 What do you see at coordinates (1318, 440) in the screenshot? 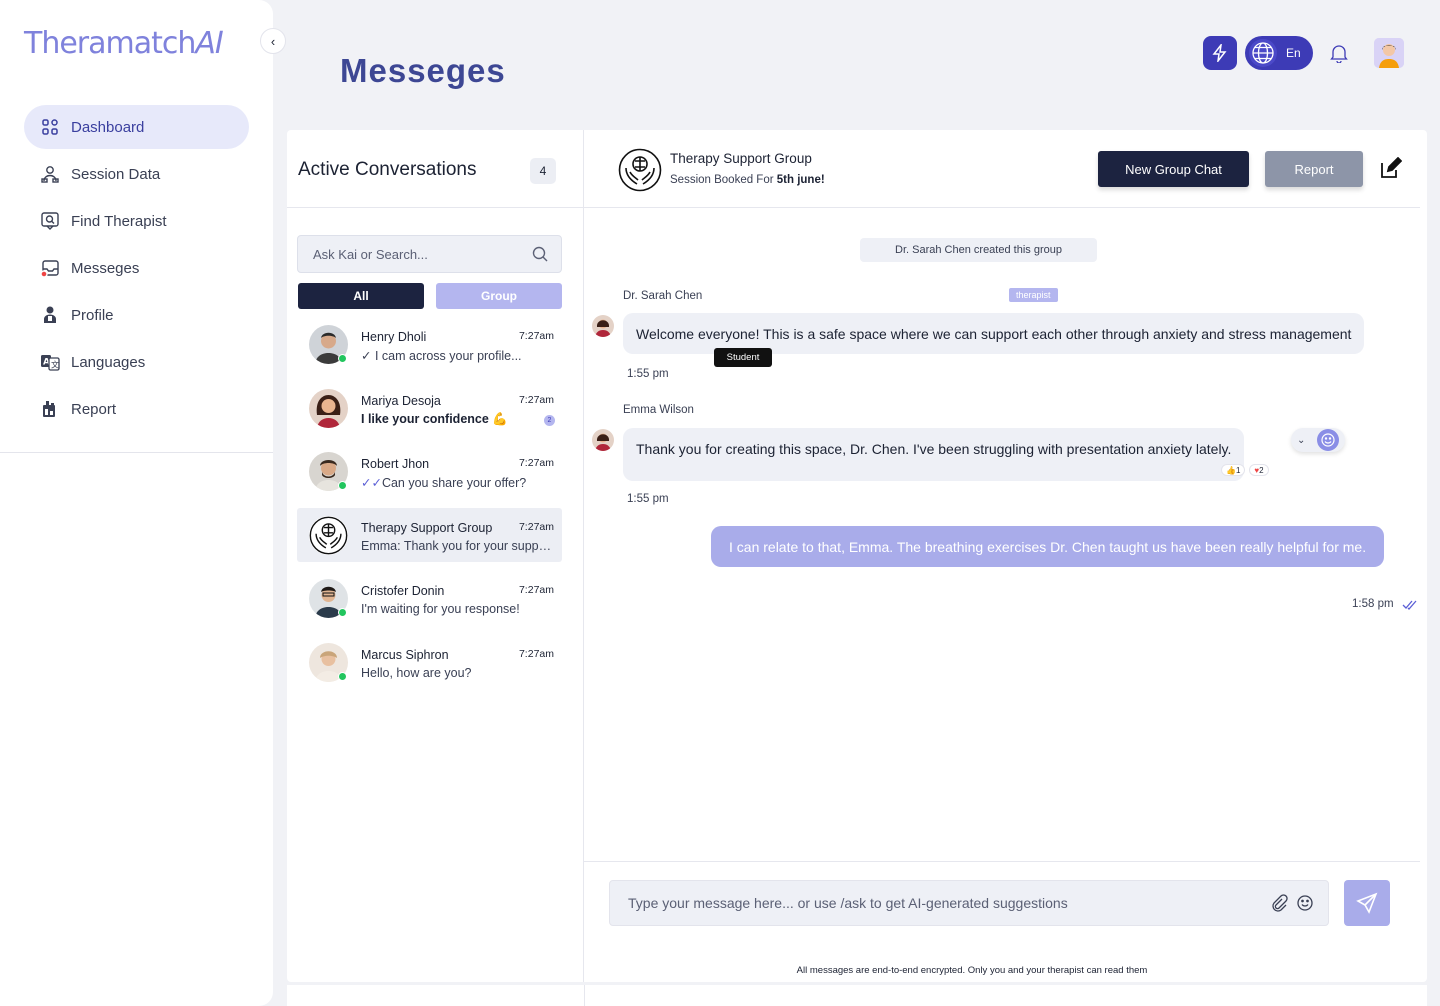
I see `add-reaction-button: ⌄` at bounding box center [1318, 440].